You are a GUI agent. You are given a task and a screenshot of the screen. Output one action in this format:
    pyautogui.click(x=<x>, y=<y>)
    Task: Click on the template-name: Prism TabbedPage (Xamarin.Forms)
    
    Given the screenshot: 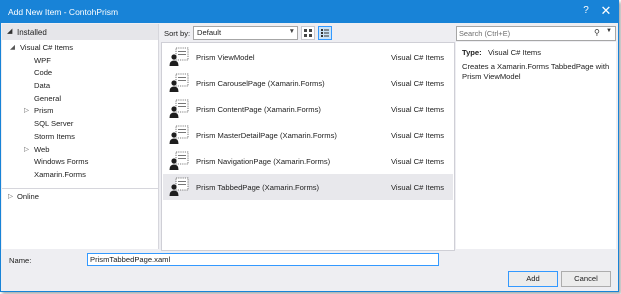 What is the action you would take?
    pyautogui.click(x=258, y=187)
    